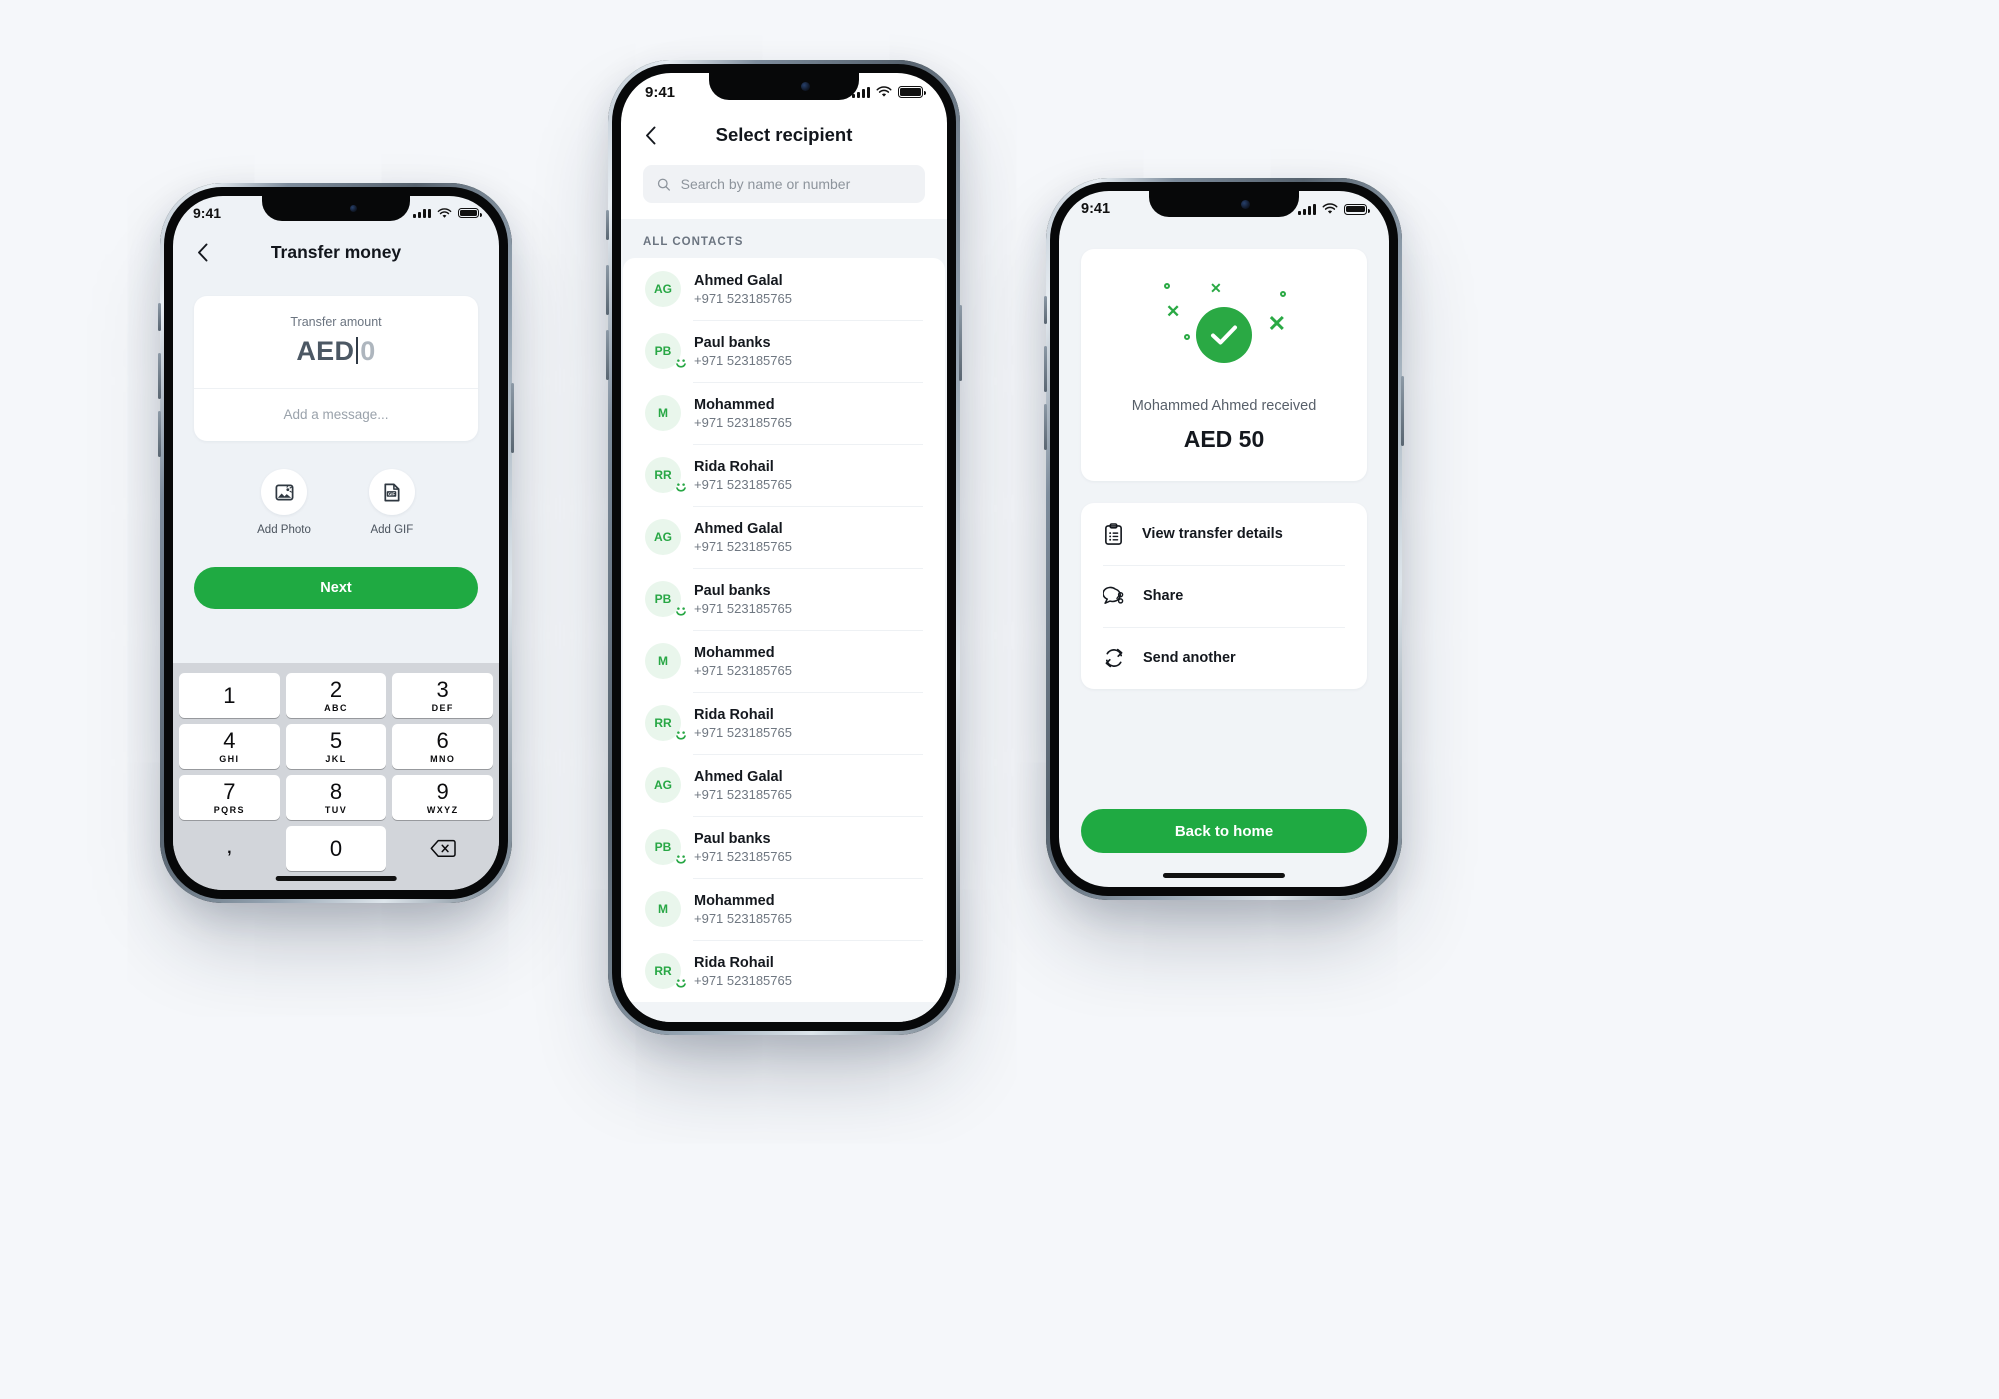 The height and width of the screenshot is (1399, 1999). Describe the element at coordinates (336, 740) in the screenshot. I see `key-number: 5` at that location.